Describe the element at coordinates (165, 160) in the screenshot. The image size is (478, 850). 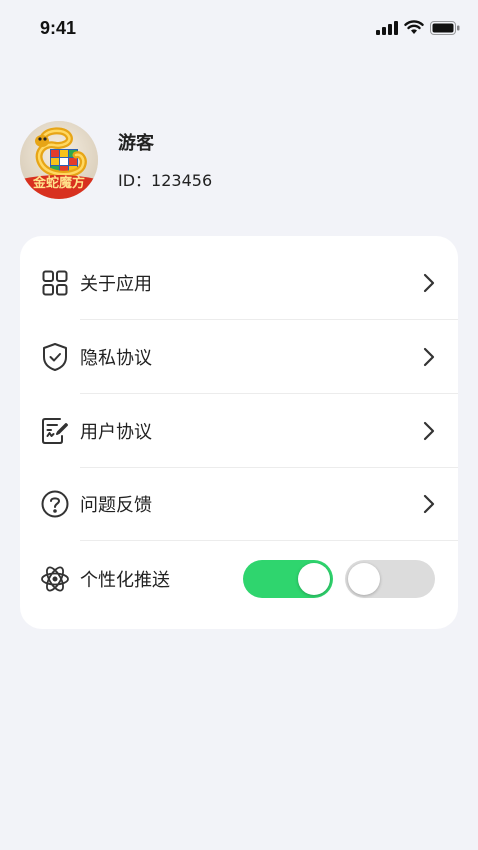
I see `profile-text: 游客 ID：123456` at that location.